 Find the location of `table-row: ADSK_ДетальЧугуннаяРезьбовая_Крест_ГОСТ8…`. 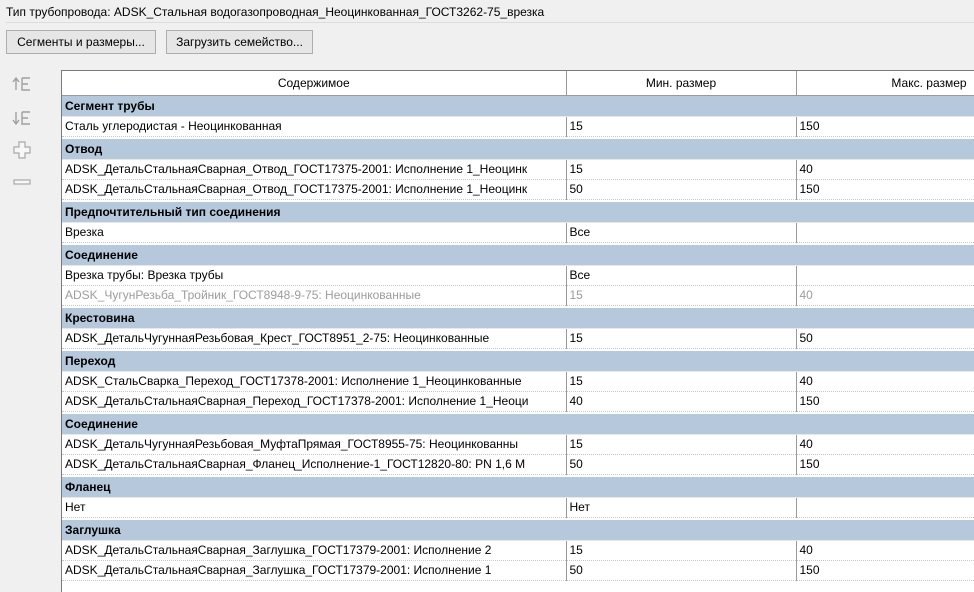

table-row: ADSK_ДетальЧугуннаяРезьбовая_Крест_ГОСТ8… is located at coordinates (518, 338).